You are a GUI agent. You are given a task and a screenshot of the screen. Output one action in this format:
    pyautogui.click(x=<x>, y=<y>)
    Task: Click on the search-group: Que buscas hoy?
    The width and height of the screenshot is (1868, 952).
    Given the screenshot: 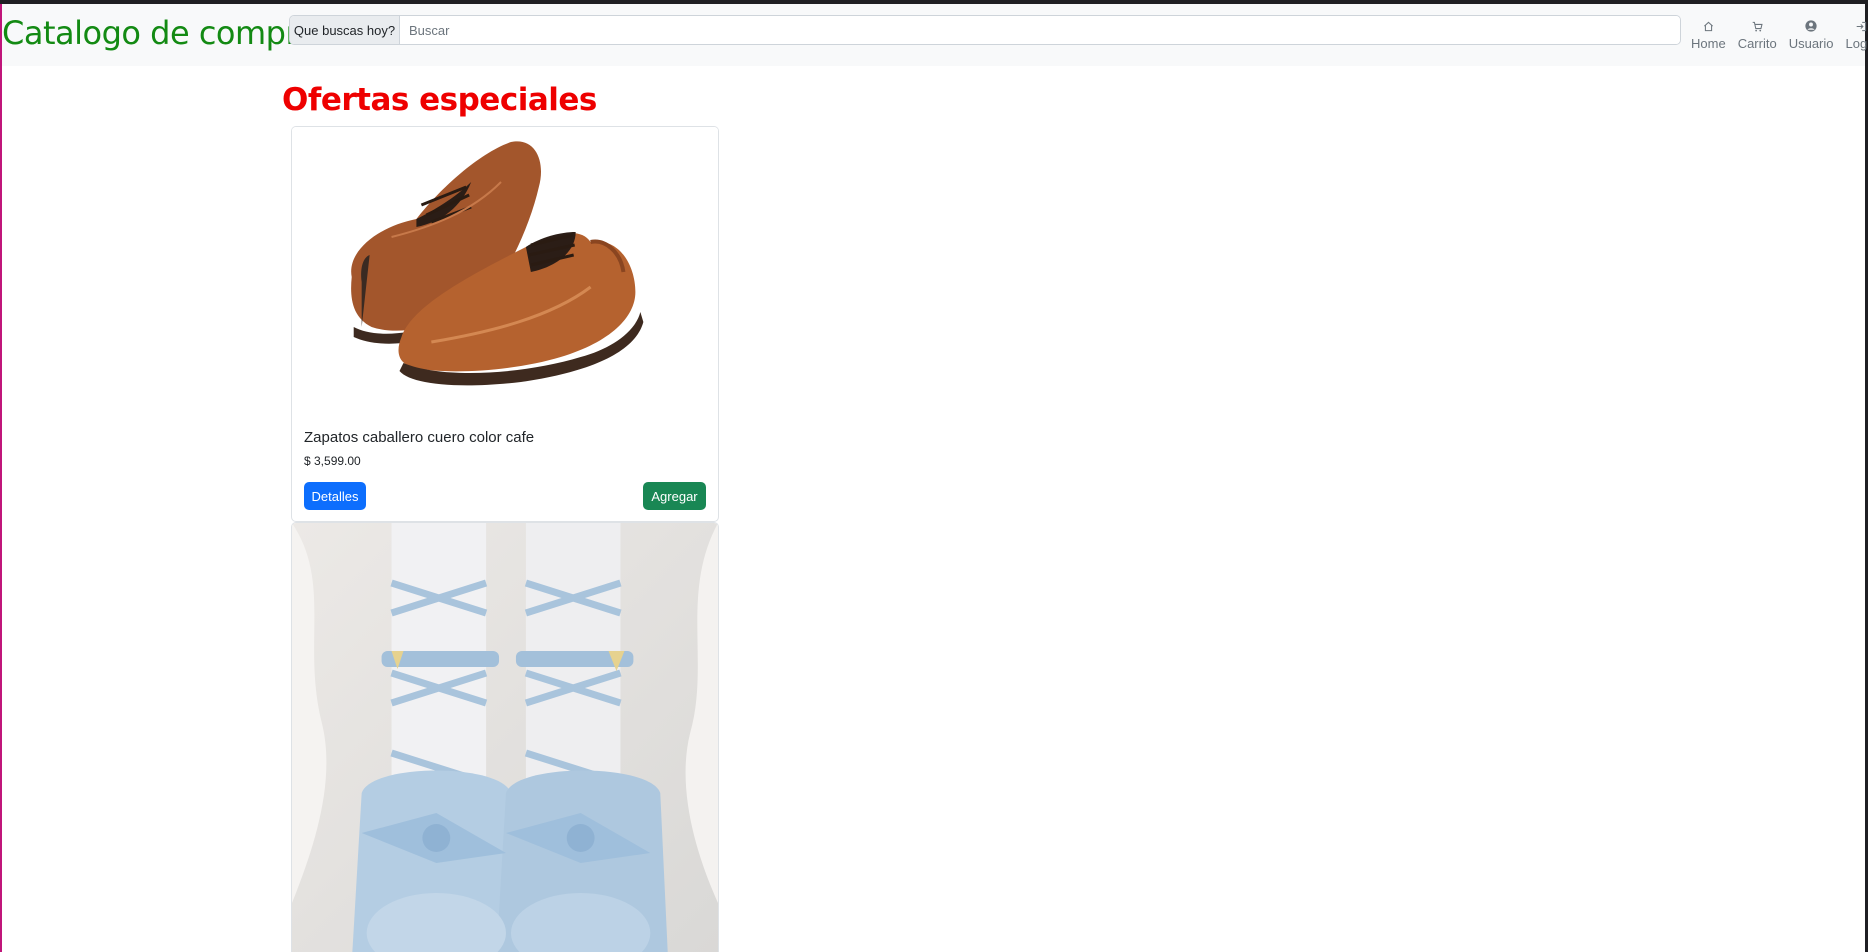 What is the action you would take?
    pyautogui.click(x=985, y=30)
    